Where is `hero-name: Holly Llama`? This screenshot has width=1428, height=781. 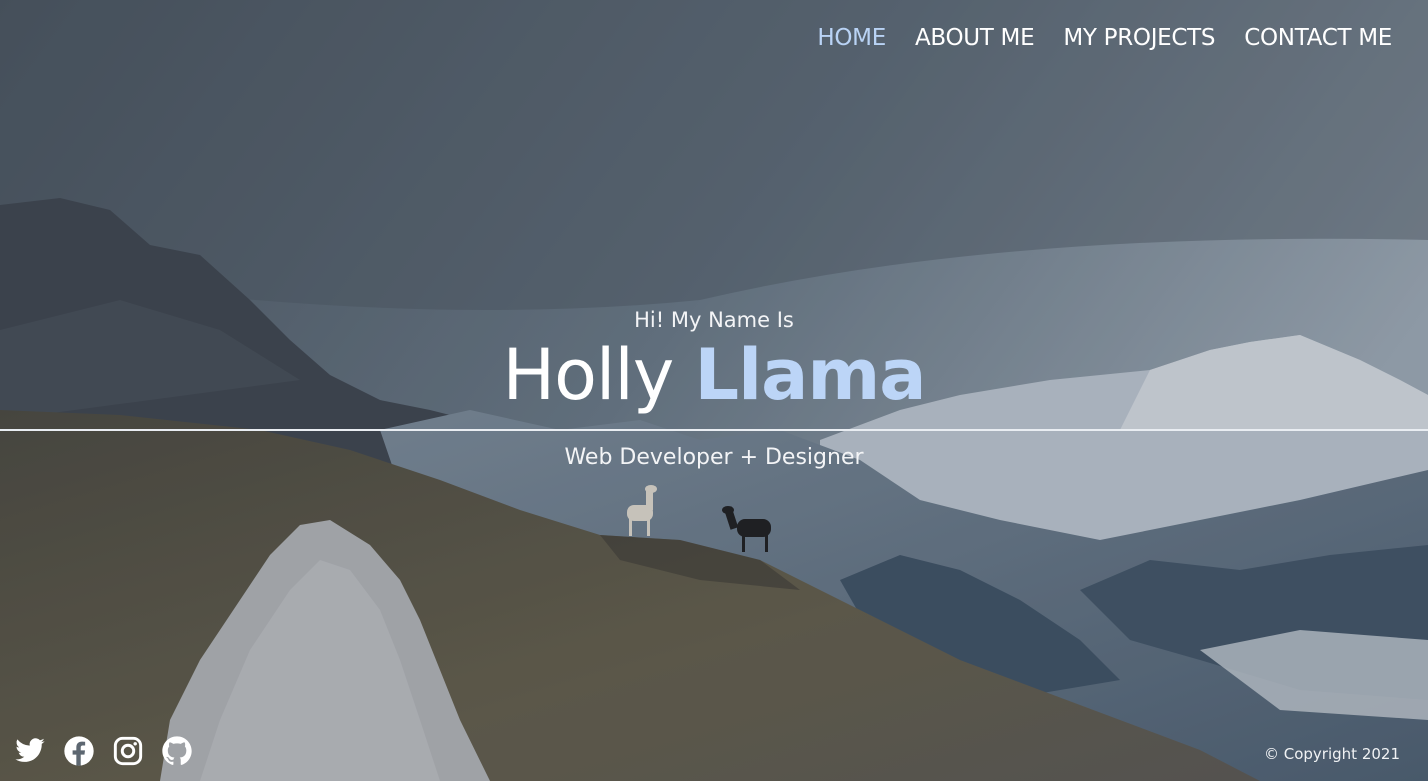 hero-name: Holly Llama is located at coordinates (714, 375).